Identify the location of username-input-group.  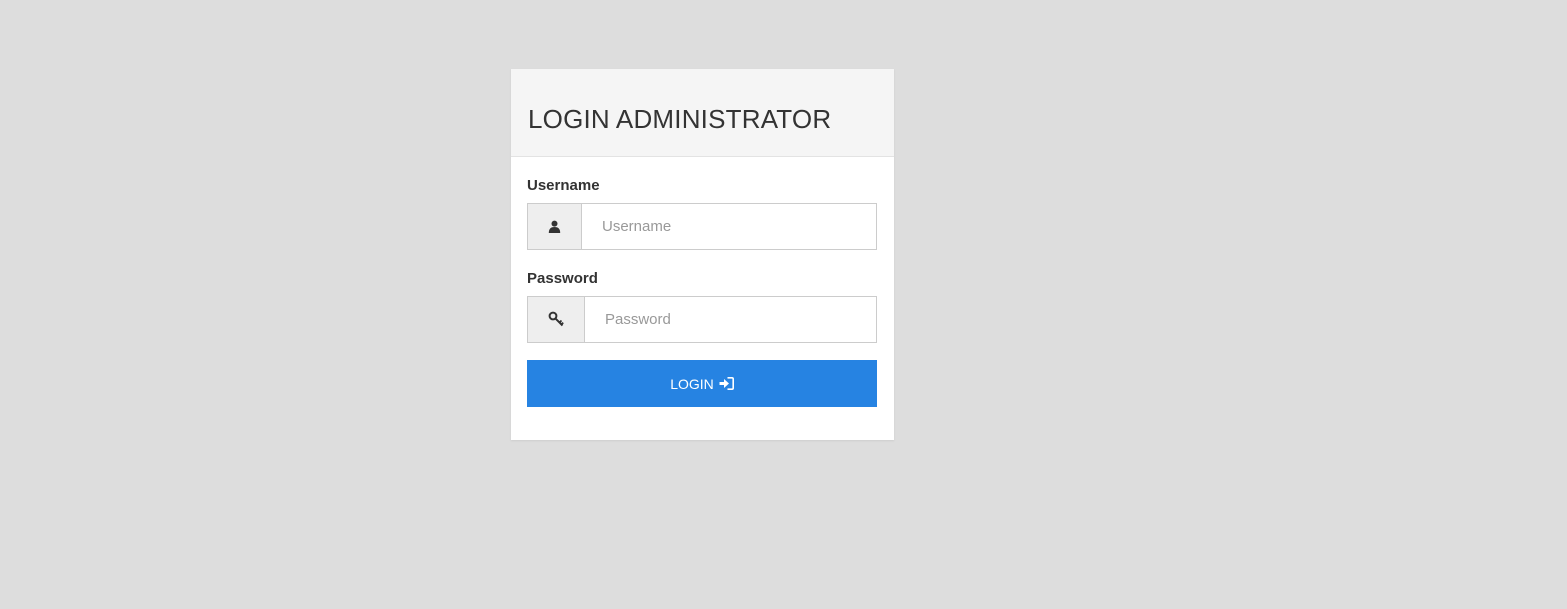
(702, 226).